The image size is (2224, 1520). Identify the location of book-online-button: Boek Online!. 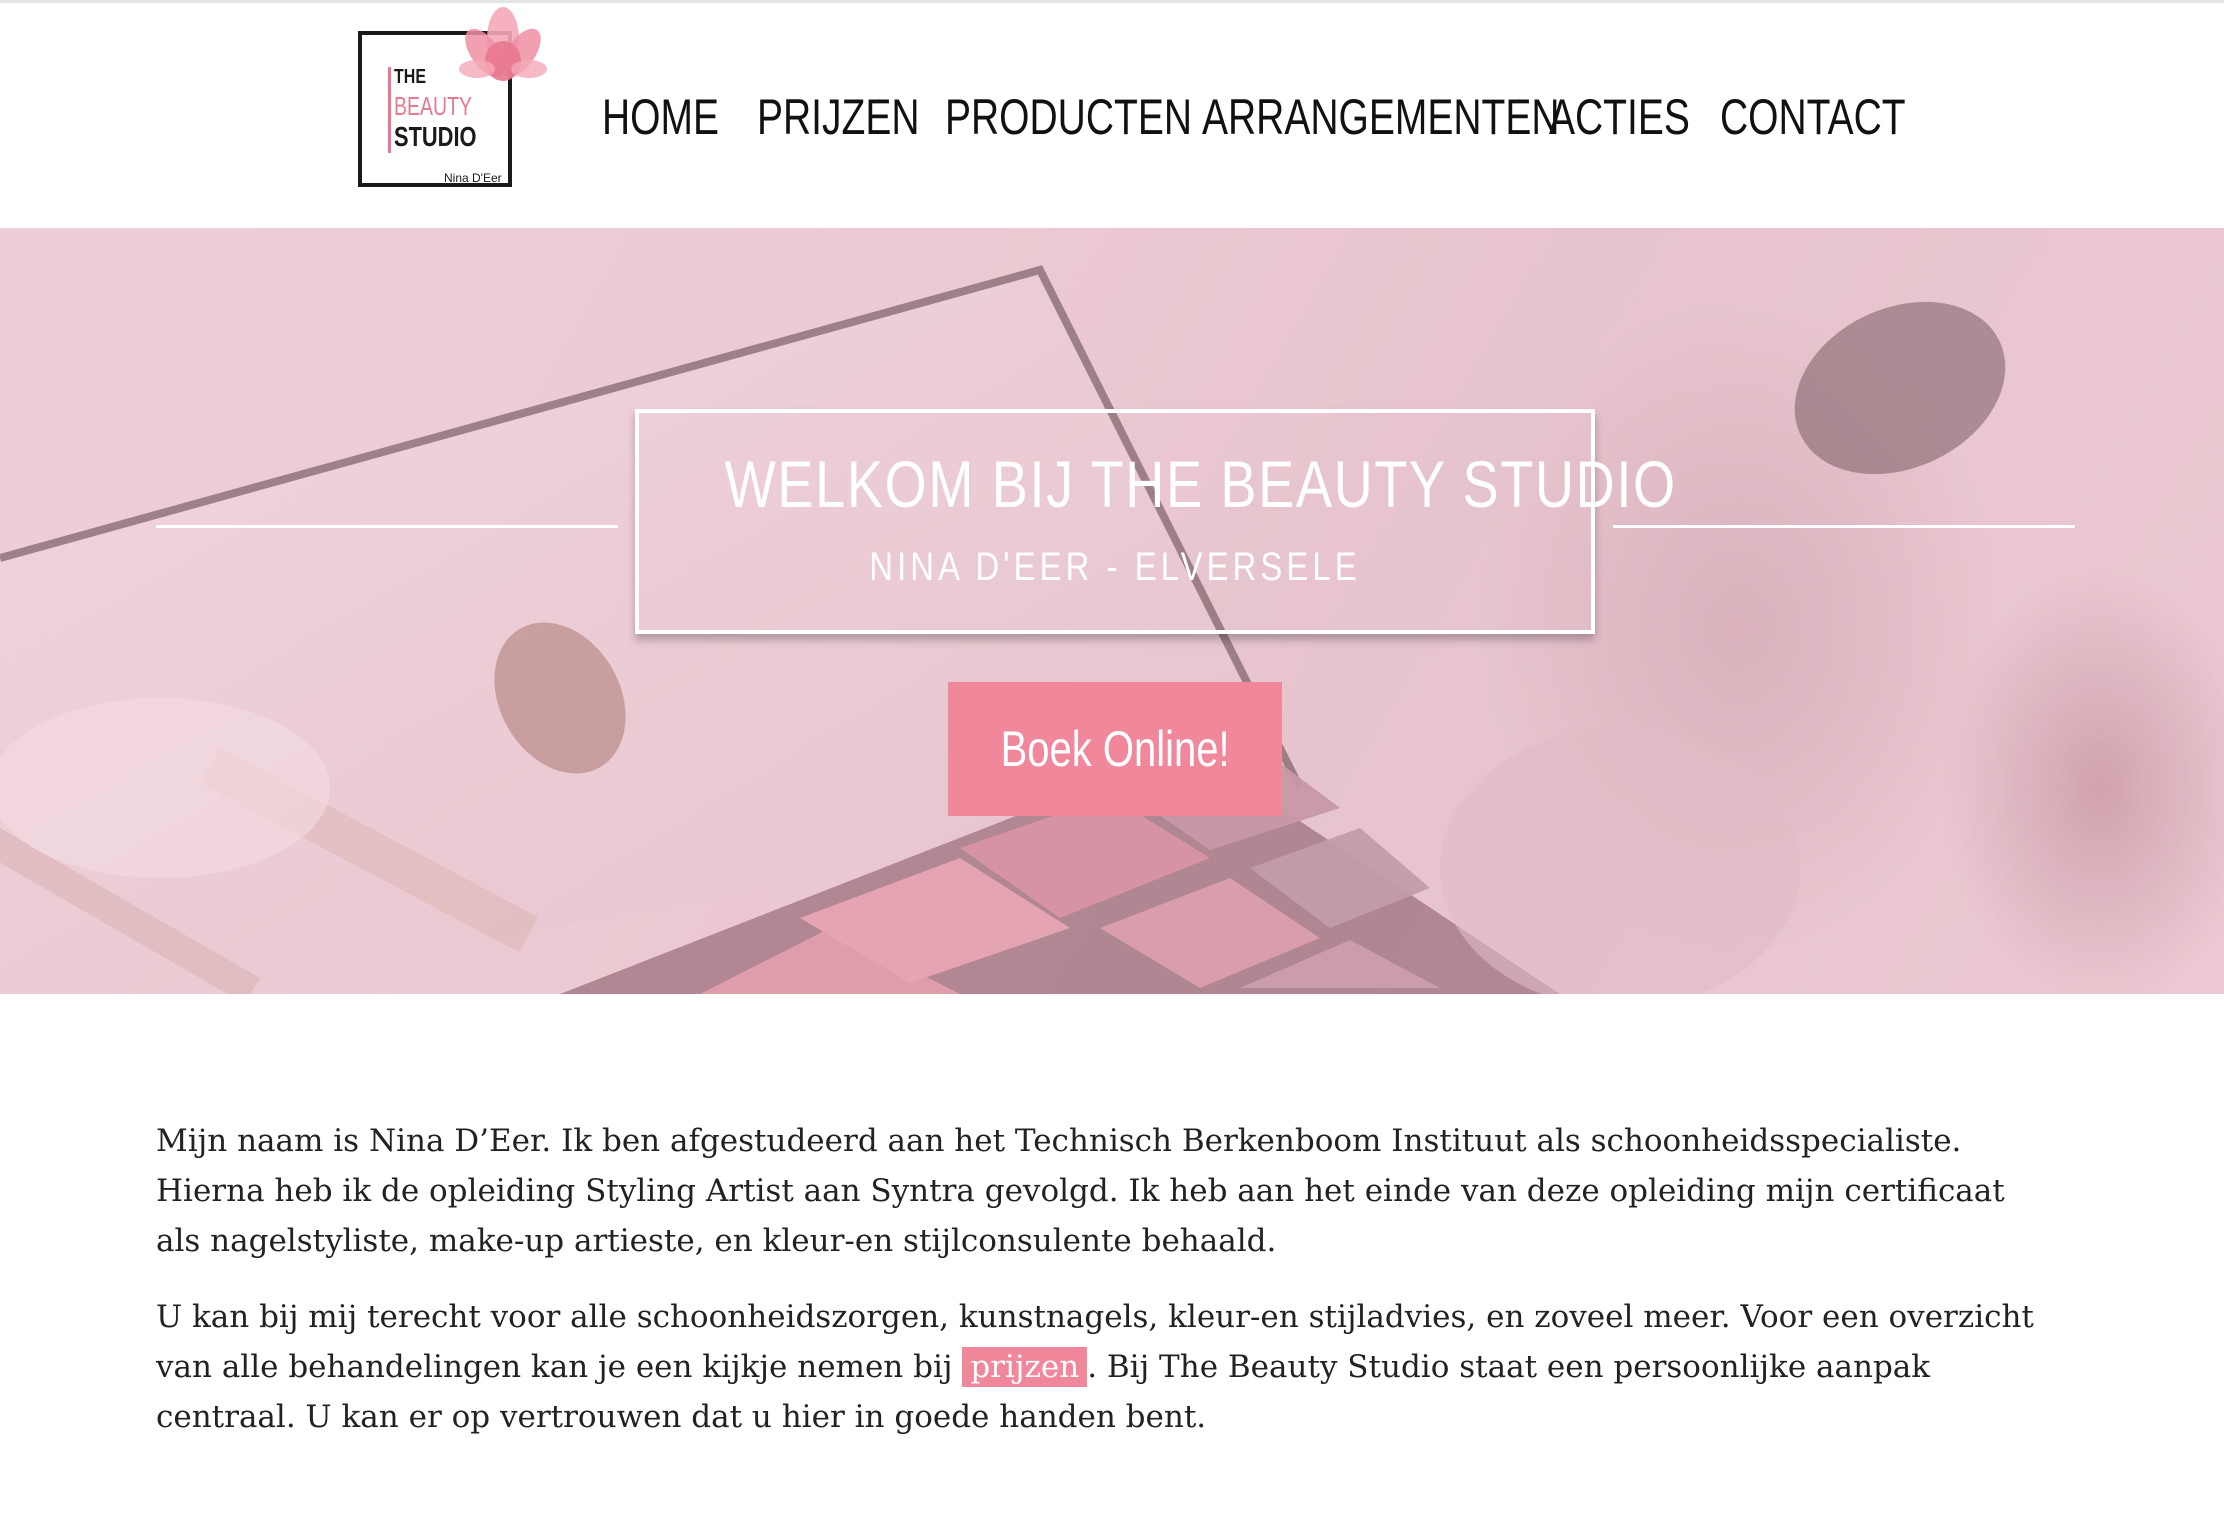
(1115, 749).